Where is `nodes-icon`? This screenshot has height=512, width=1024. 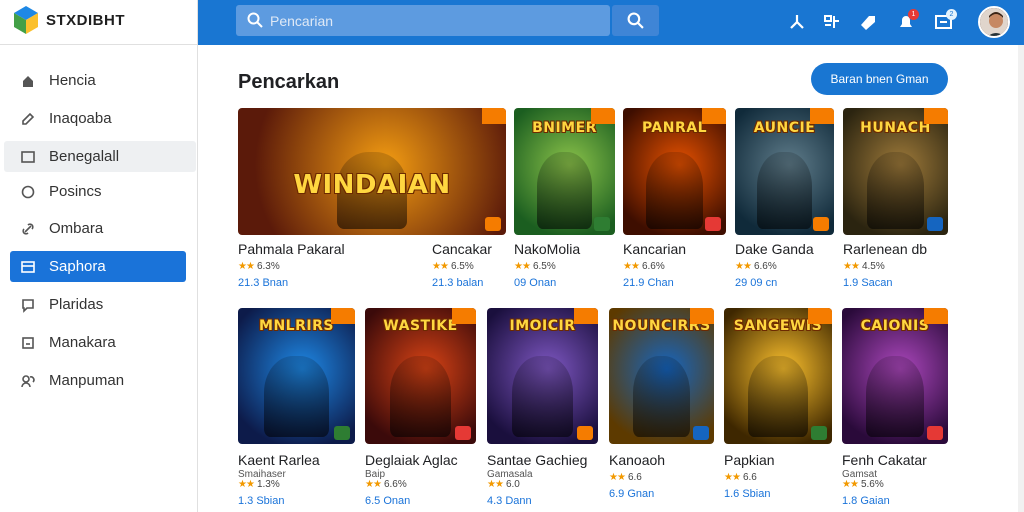 nodes-icon is located at coordinates (797, 22).